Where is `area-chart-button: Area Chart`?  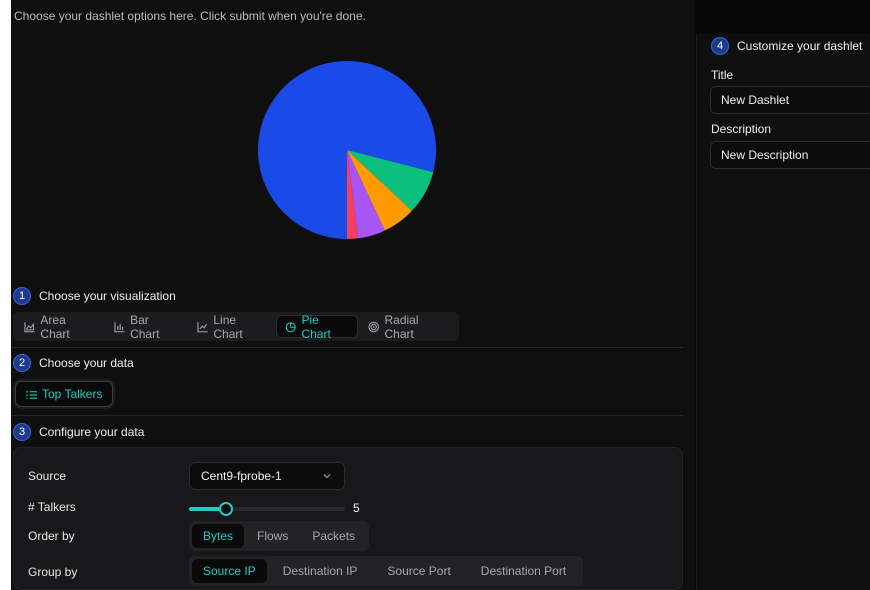 area-chart-button: Area Chart is located at coordinates (60, 326).